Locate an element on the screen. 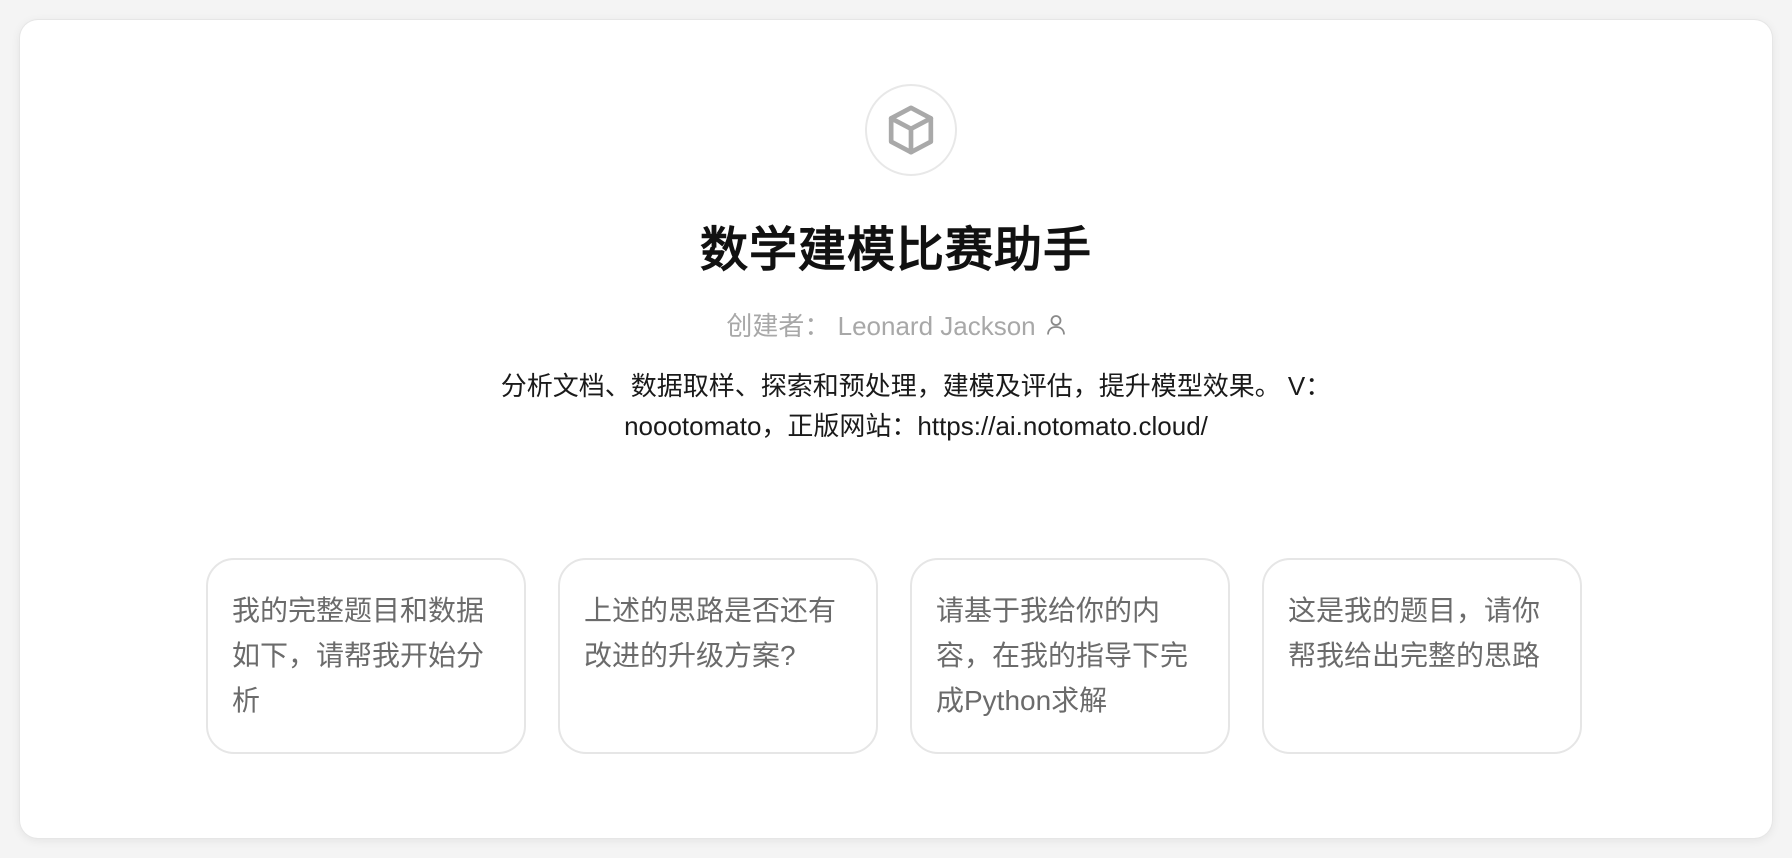  starter-card: 上述的思路是否还有改进的升级方案? is located at coordinates (718, 656).